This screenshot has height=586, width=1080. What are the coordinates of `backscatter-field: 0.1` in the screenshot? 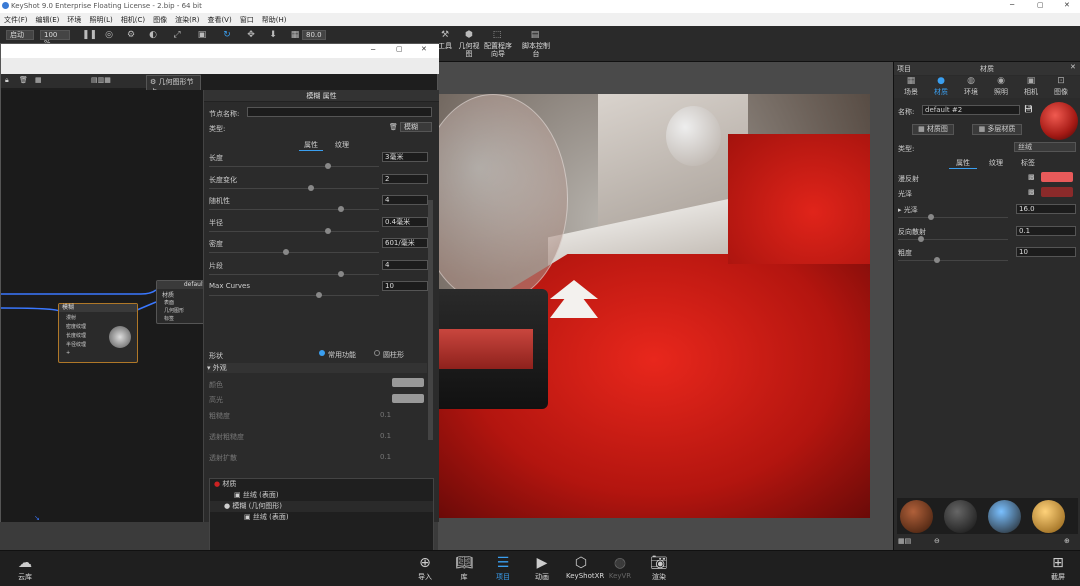 It's located at (1046, 231).